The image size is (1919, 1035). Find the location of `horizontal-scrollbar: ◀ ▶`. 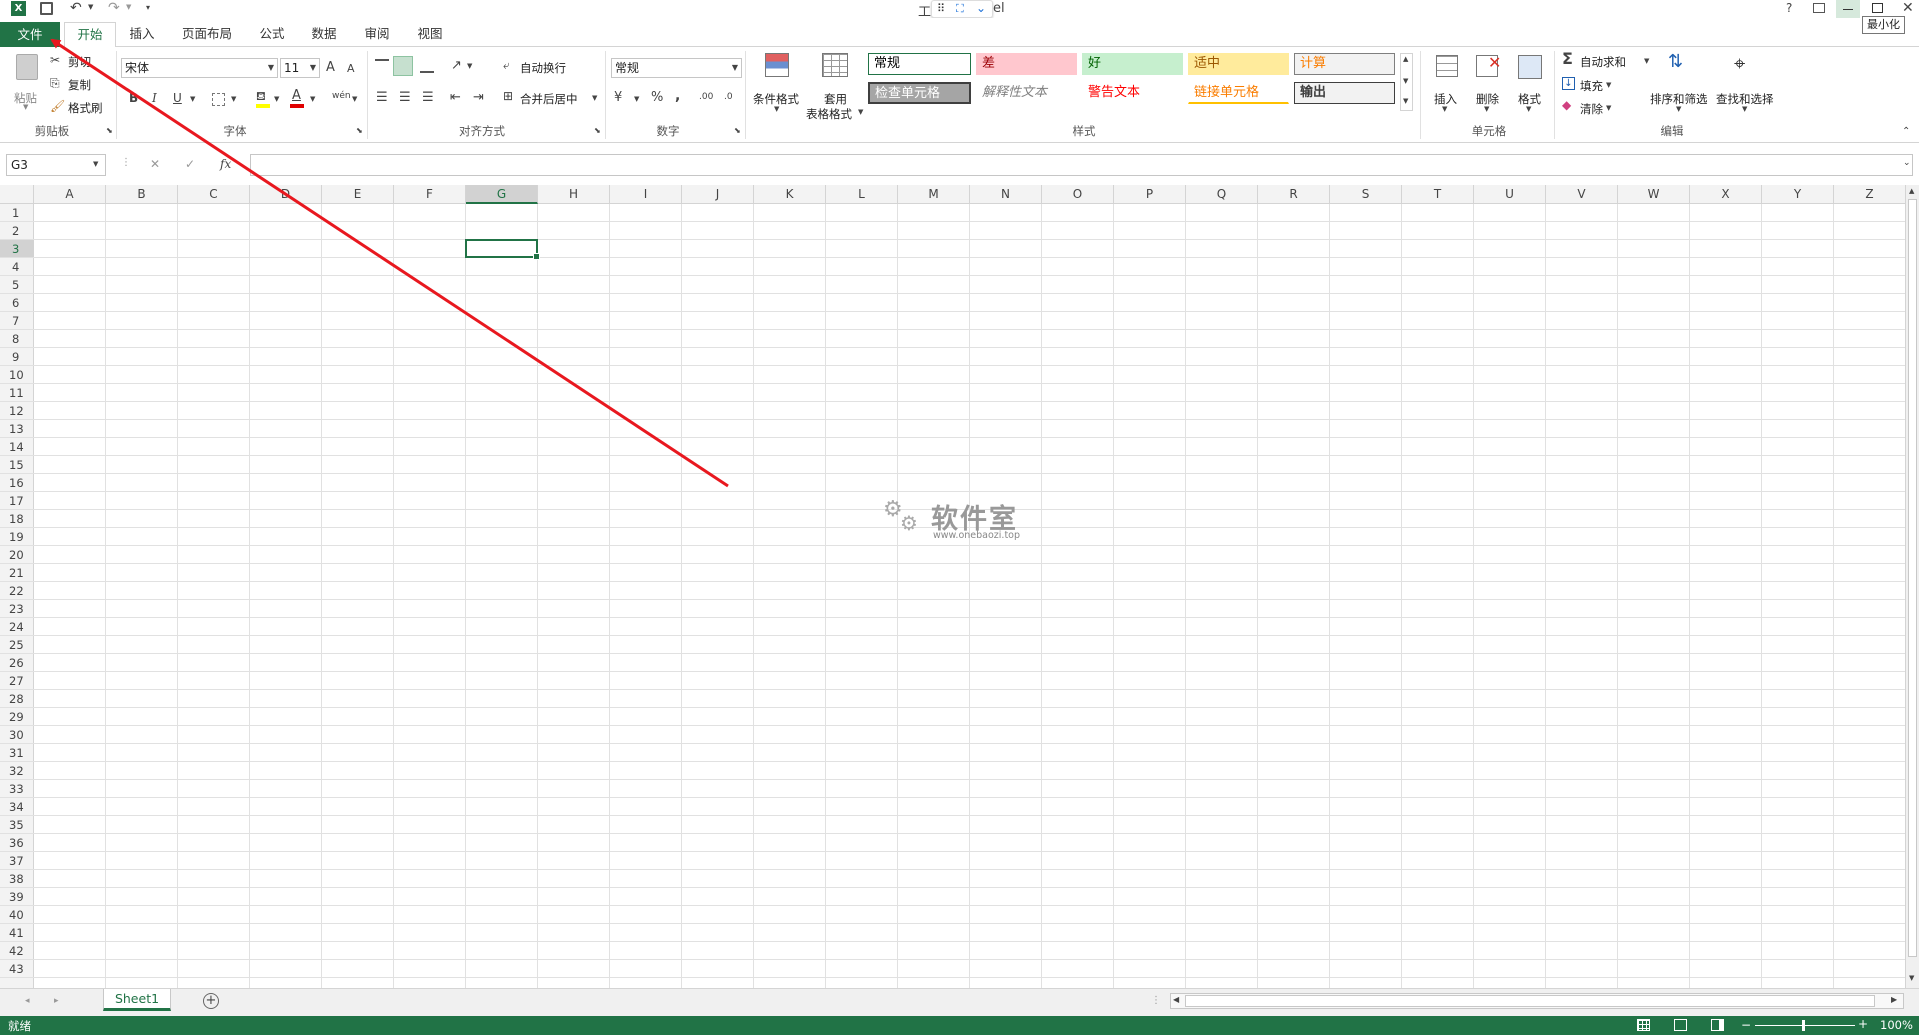

horizontal-scrollbar: ◀ ▶ is located at coordinates (1537, 1001).